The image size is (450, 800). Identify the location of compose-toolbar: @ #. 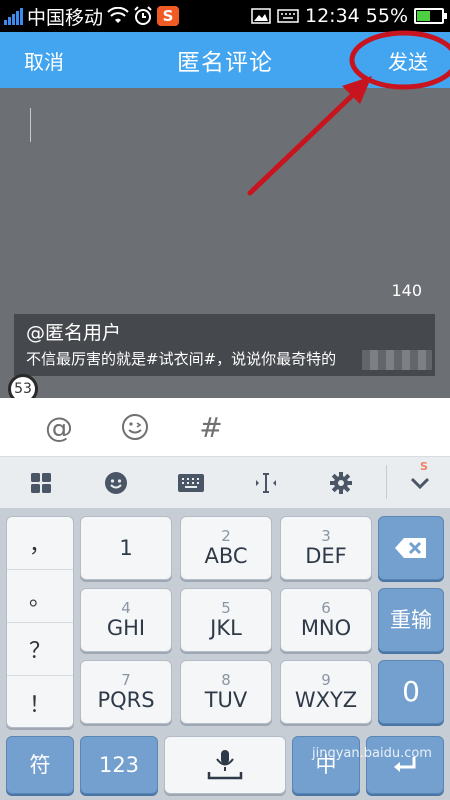
(225, 427).